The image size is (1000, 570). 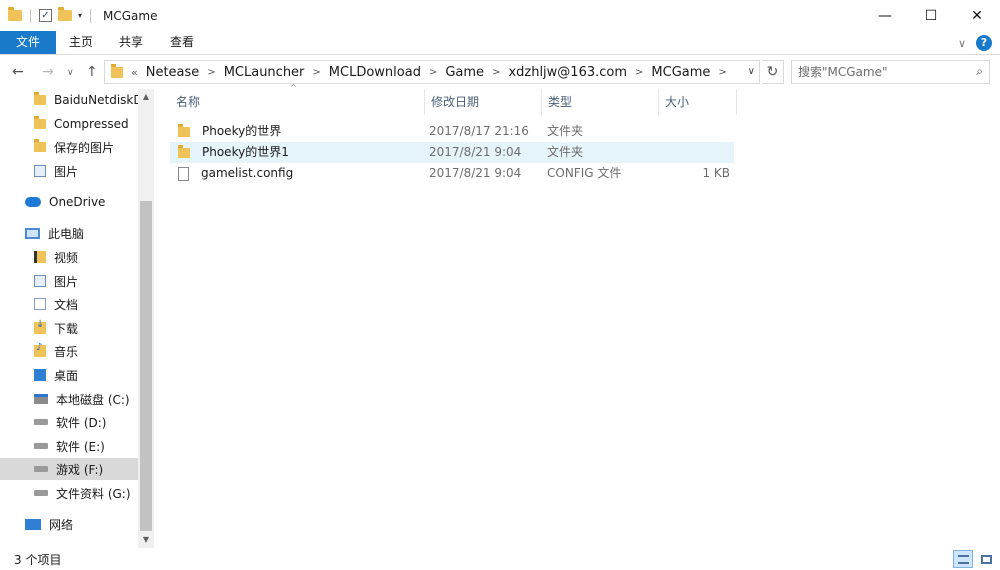 What do you see at coordinates (984, 43) in the screenshot?
I see `help-icon: ?` at bounding box center [984, 43].